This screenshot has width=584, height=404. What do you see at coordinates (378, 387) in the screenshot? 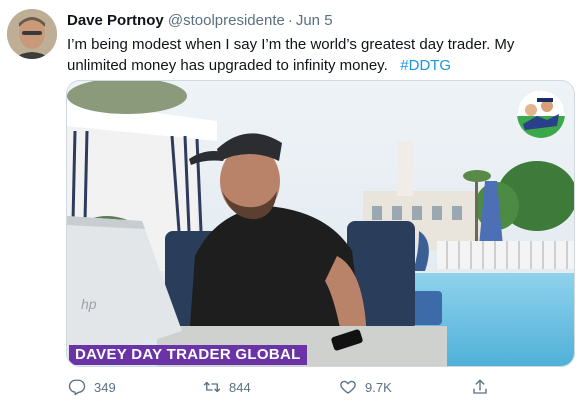
I see `like-count: 9.7K` at bounding box center [378, 387].